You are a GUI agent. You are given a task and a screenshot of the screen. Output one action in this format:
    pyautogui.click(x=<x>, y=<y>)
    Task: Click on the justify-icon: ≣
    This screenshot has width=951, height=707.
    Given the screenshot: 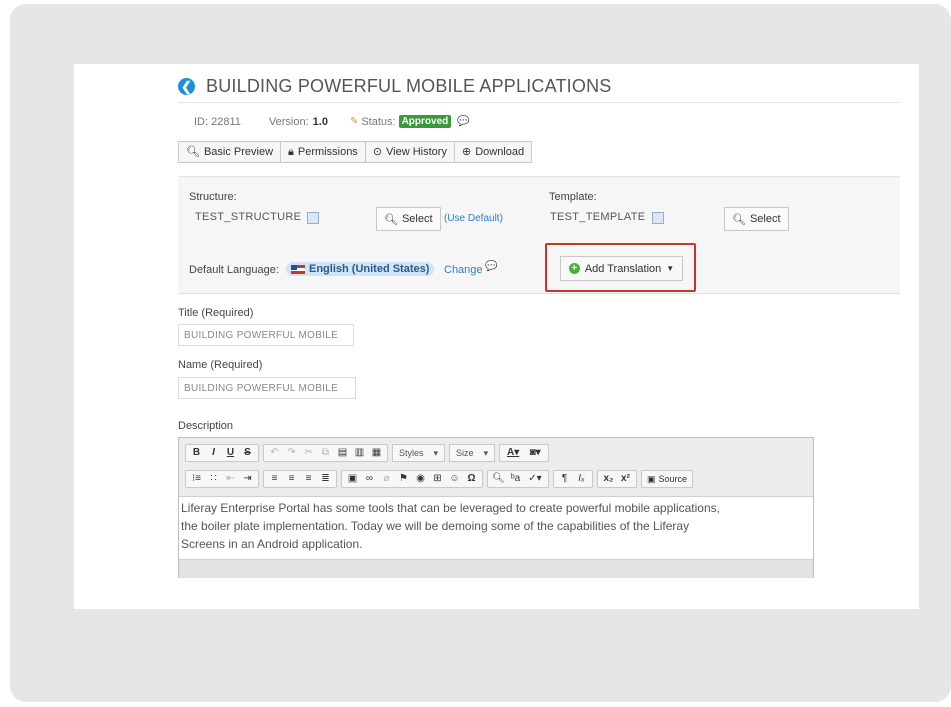 What is the action you would take?
    pyautogui.click(x=325, y=479)
    